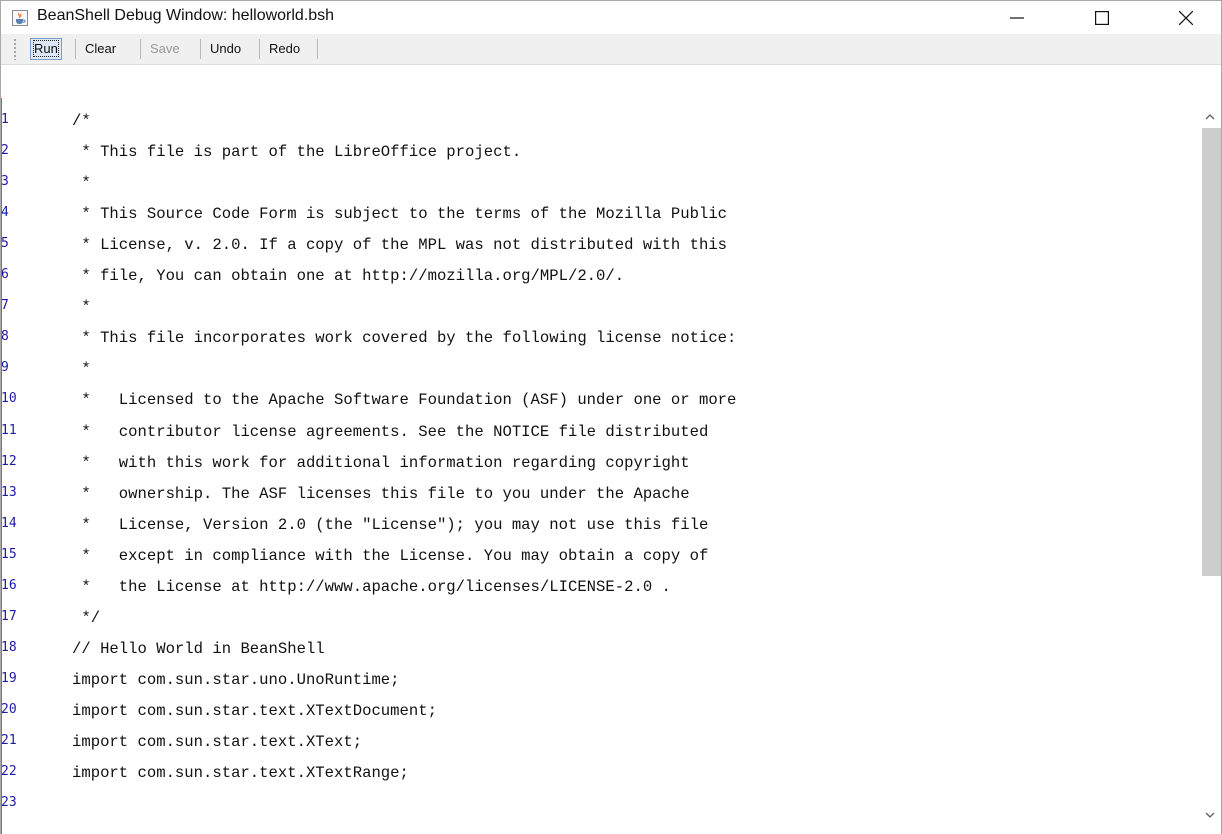  I want to click on line-number: 10, so click(9, 398).